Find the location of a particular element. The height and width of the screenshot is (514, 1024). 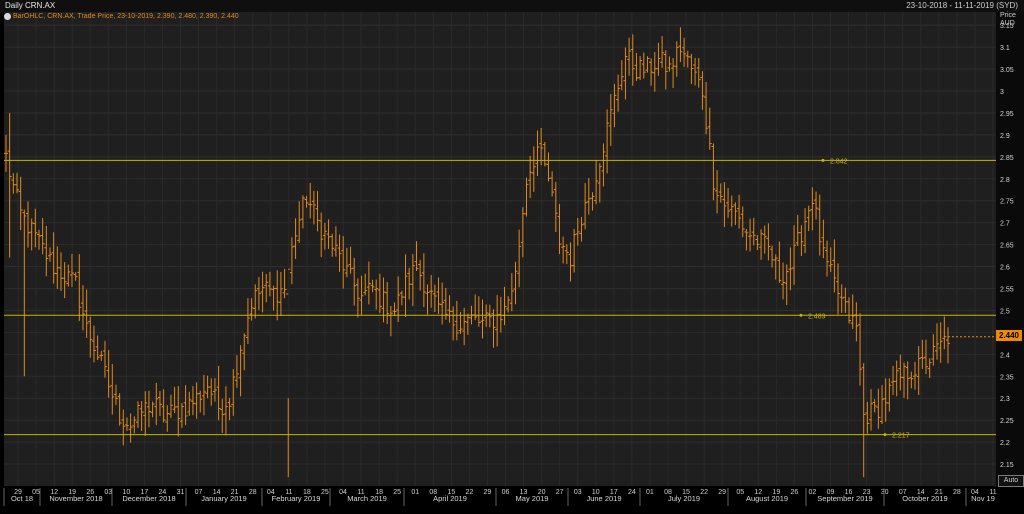

x-month-label: July 2019 is located at coordinates (684, 498).